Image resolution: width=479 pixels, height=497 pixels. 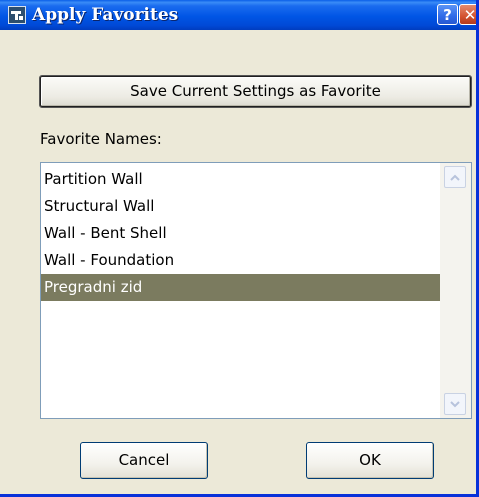 I want to click on scroll-down-button, so click(x=455, y=404).